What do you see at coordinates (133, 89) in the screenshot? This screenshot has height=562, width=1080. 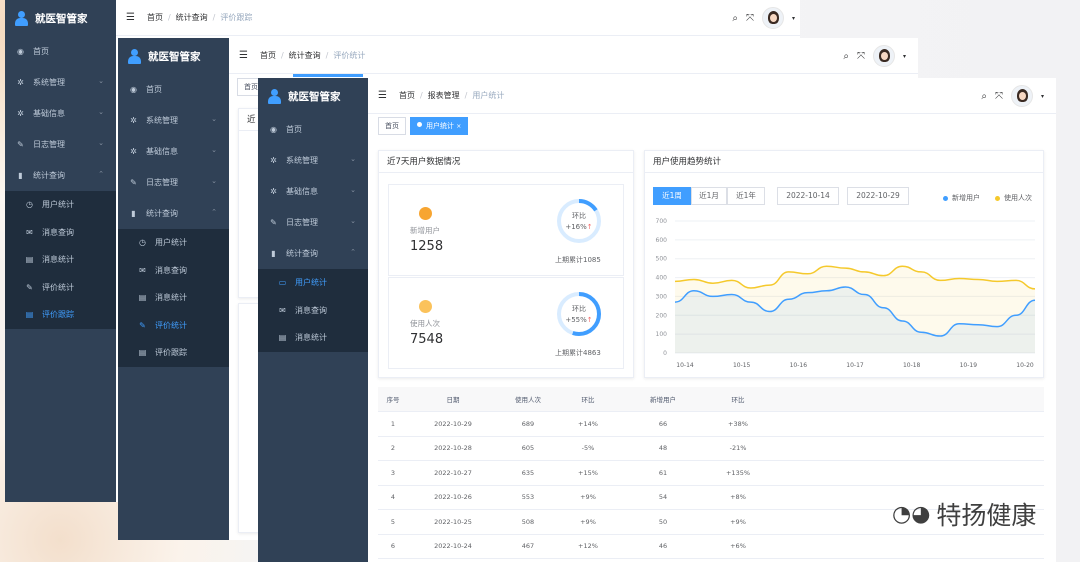 I see `dashboard-icon: ◉` at bounding box center [133, 89].